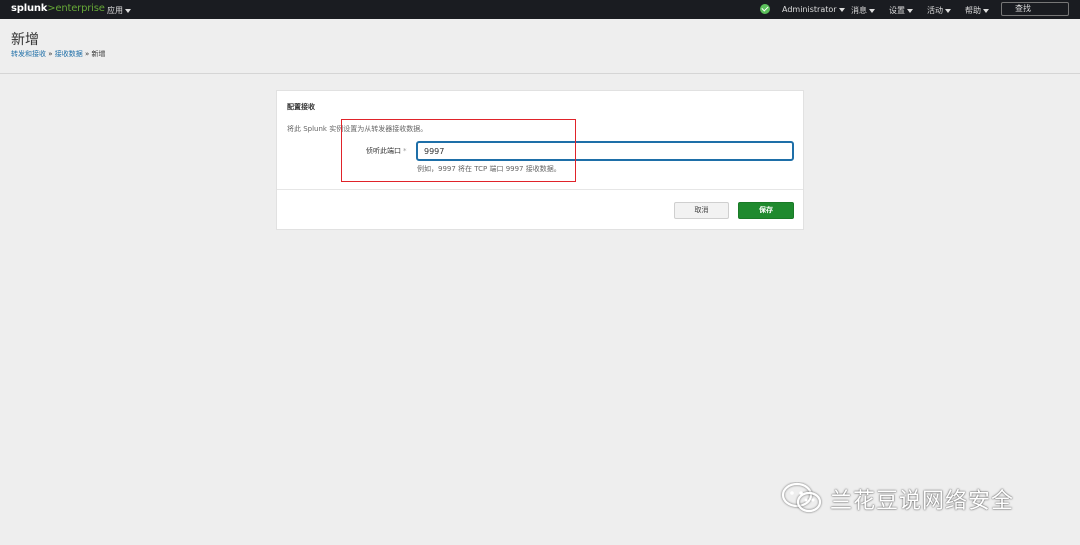 This screenshot has height=545, width=1080. Describe the element at coordinates (809, 9) in the screenshot. I see `user-menu-label: Administrator` at that location.